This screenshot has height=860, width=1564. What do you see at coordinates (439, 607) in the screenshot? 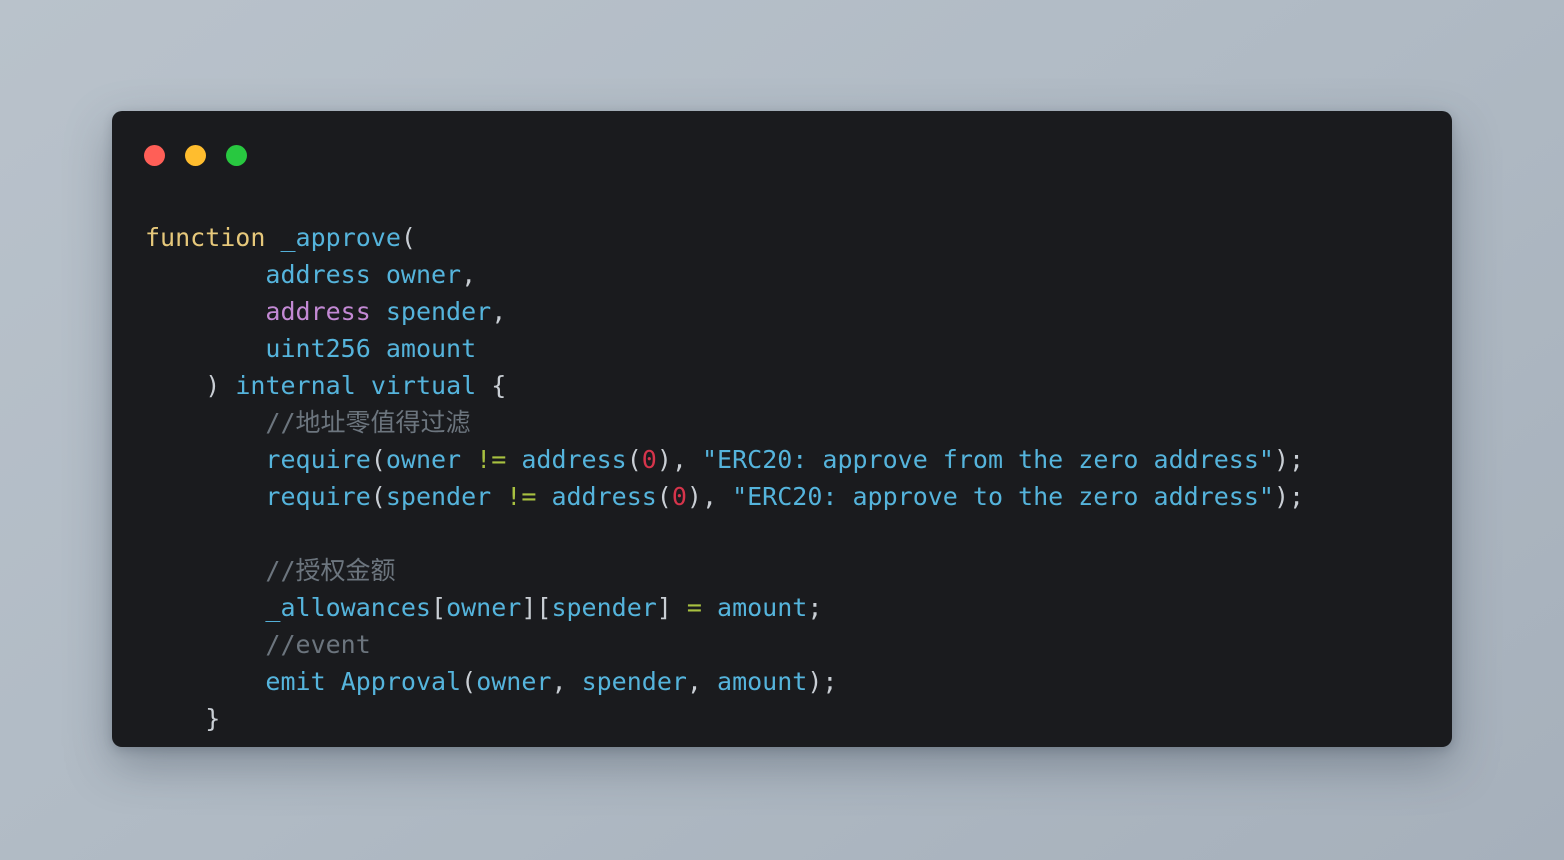
I see `code-token: [` at bounding box center [439, 607].